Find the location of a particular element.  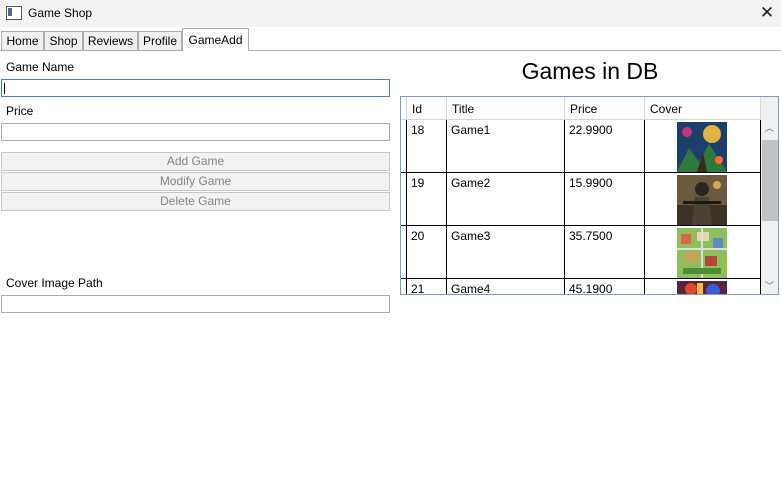

cell-title: Game4 is located at coordinates (506, 286).